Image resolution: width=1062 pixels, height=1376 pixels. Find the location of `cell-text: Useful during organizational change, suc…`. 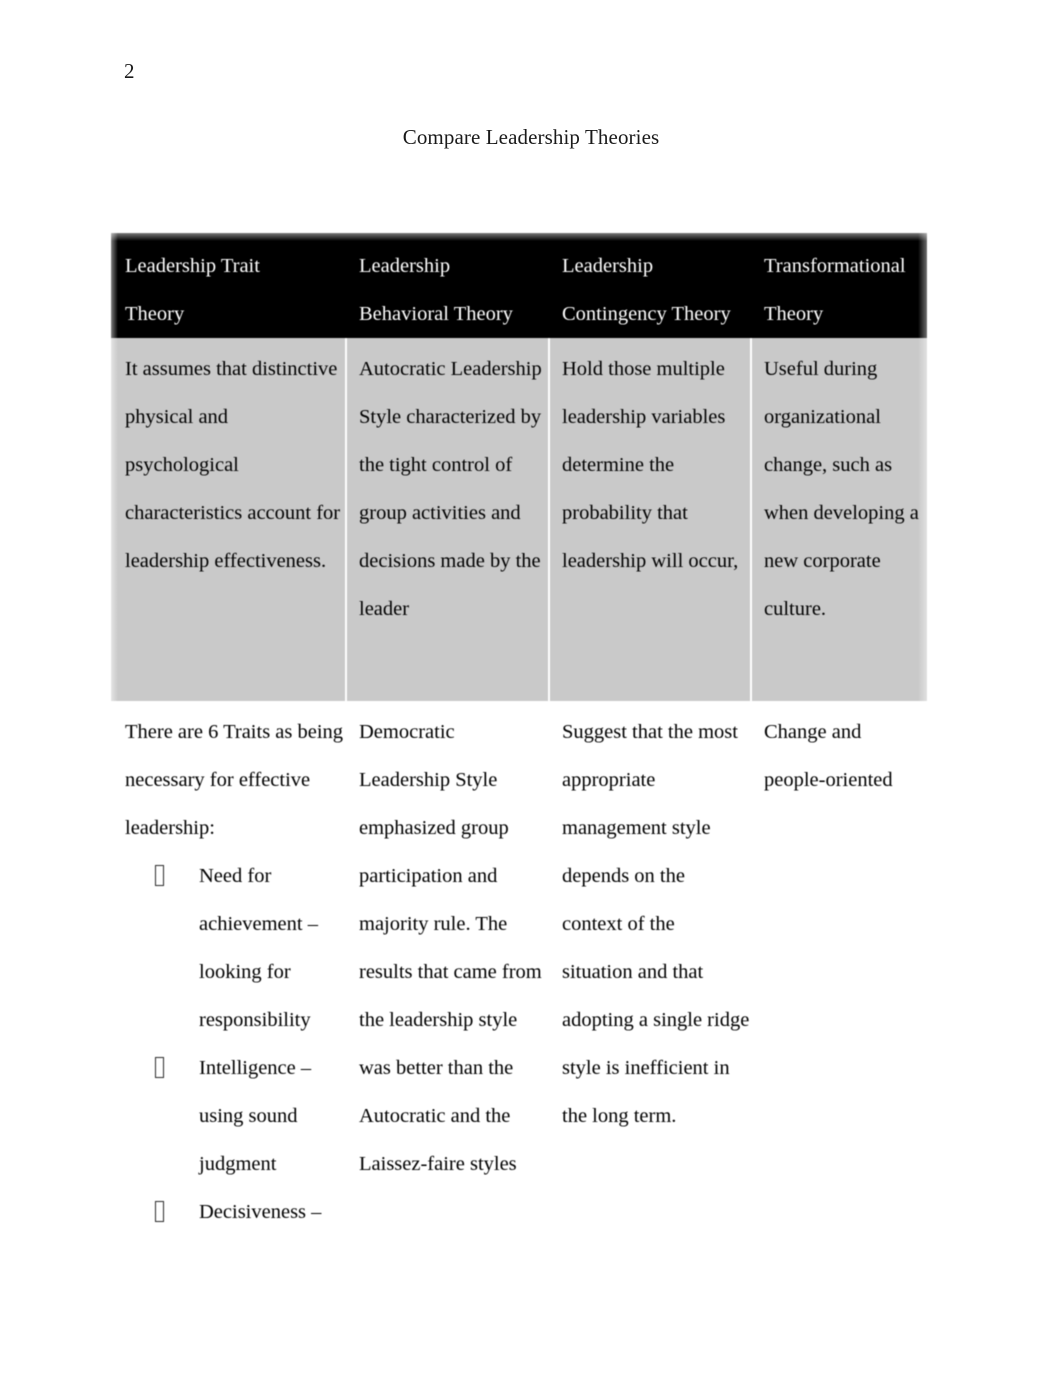

cell-text: Useful during organizational change, suc… is located at coordinates (841, 489).